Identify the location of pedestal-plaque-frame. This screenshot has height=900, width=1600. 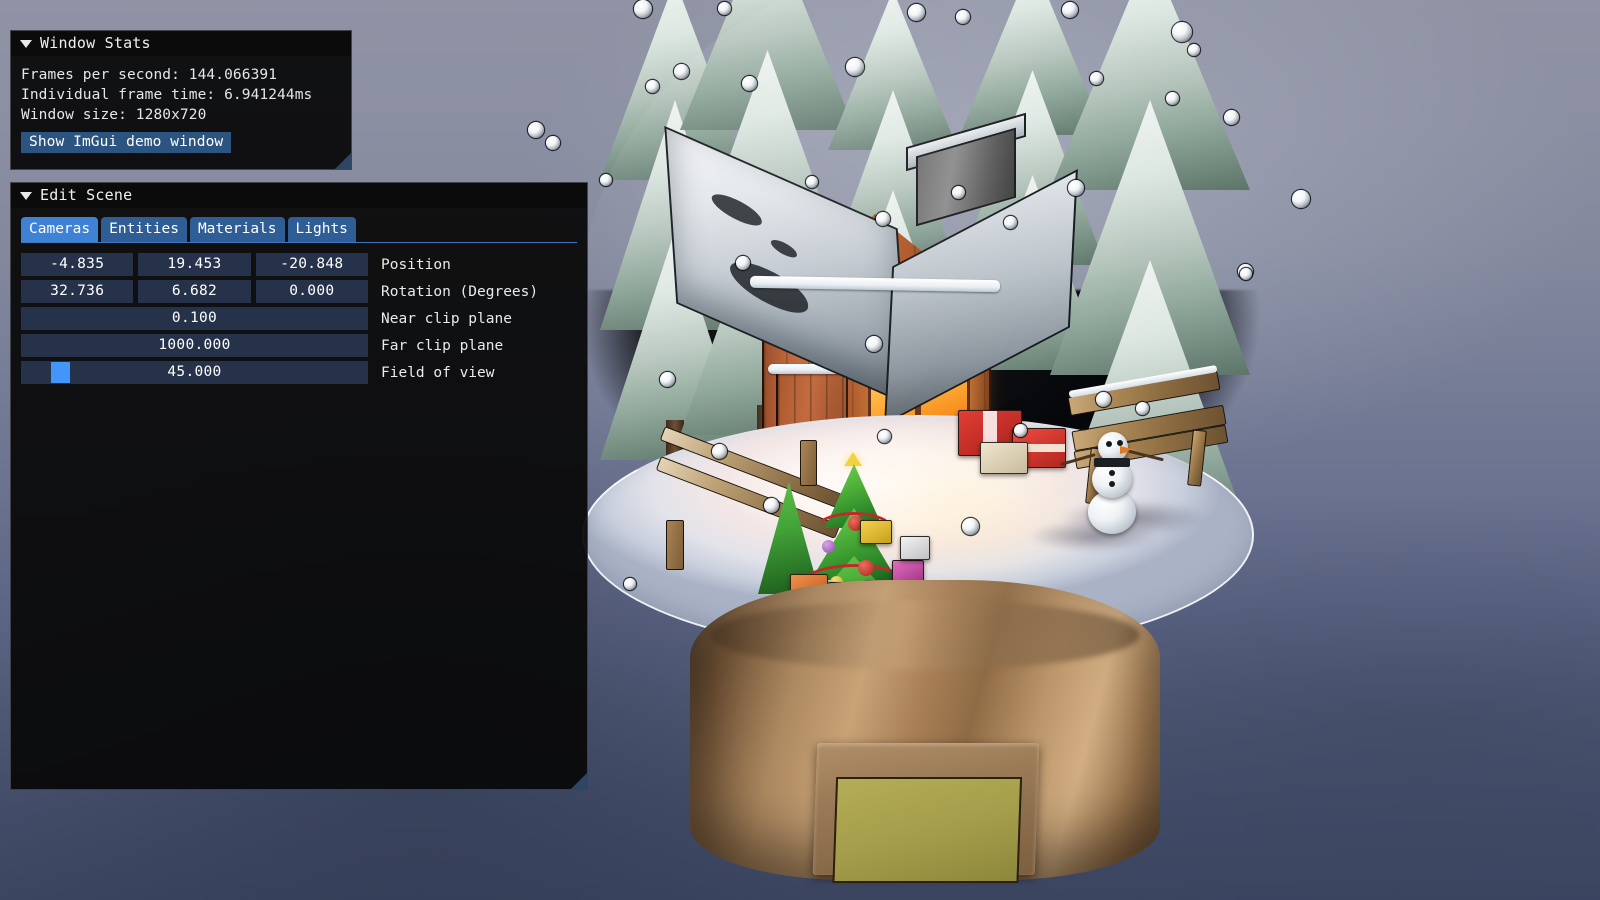
(926, 813).